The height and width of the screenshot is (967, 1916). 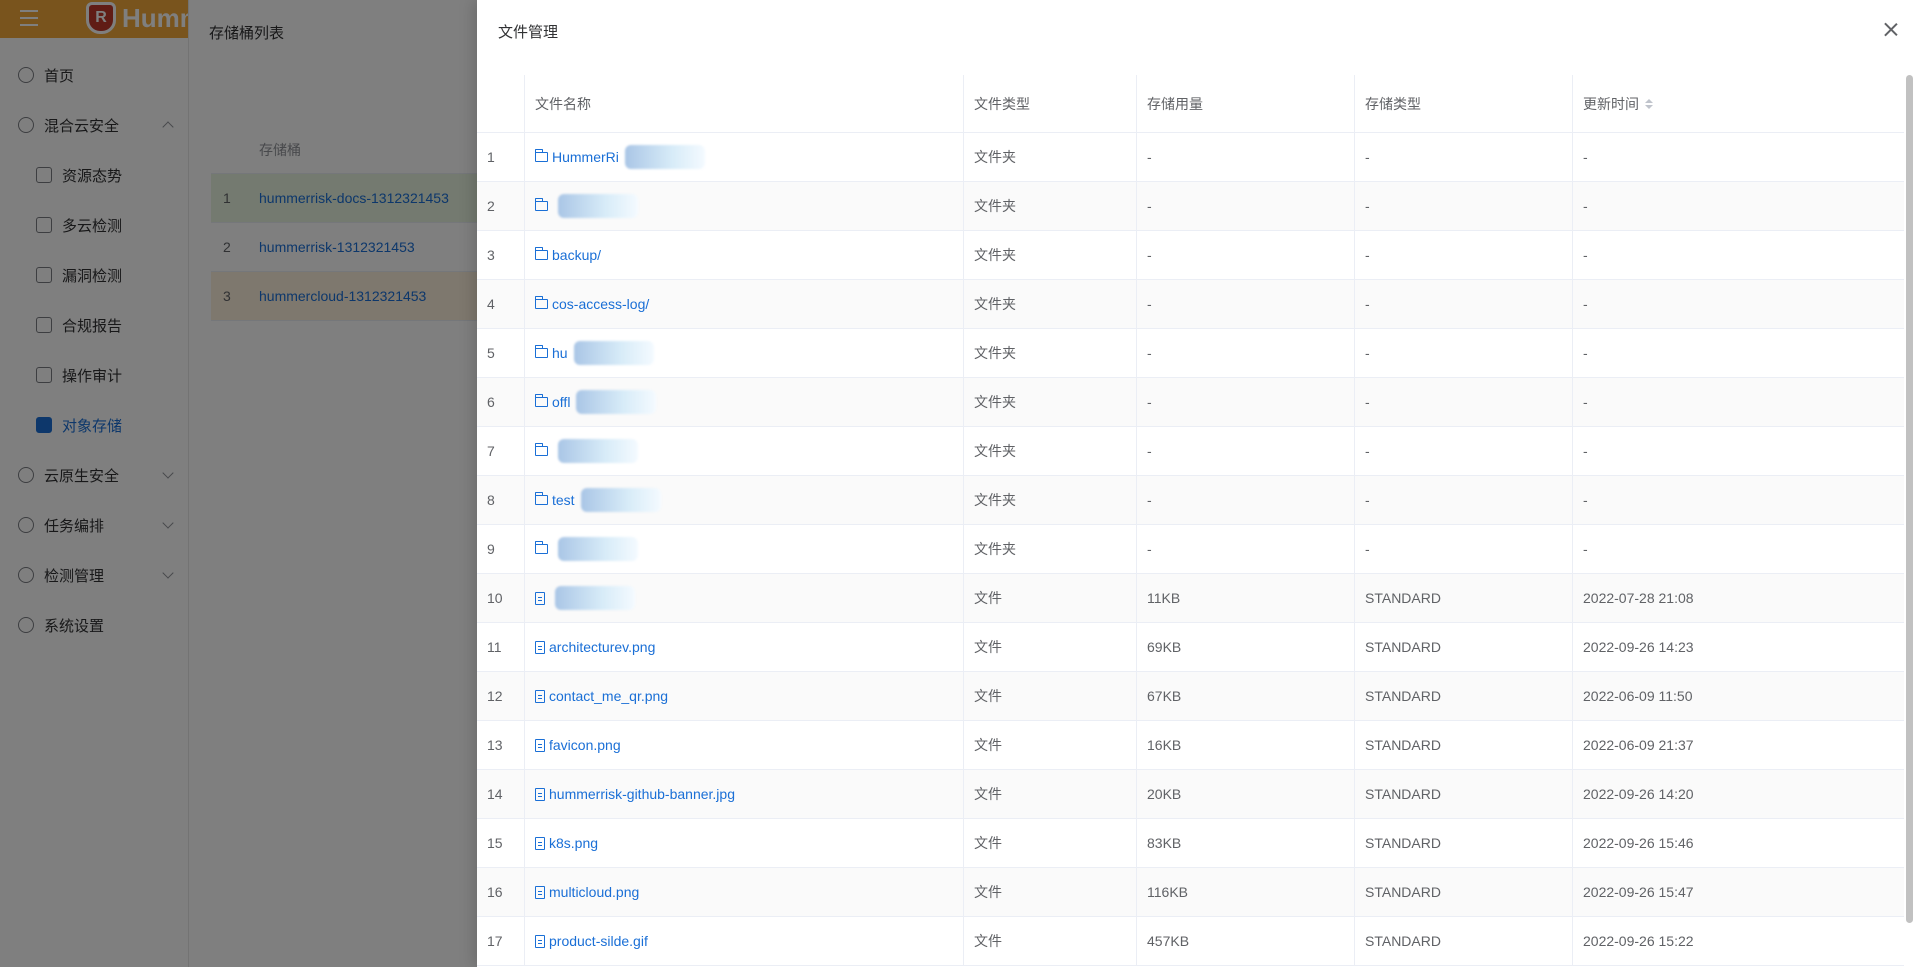 What do you see at coordinates (1246, 843) in the screenshot?
I see `file-size: 83KB` at bounding box center [1246, 843].